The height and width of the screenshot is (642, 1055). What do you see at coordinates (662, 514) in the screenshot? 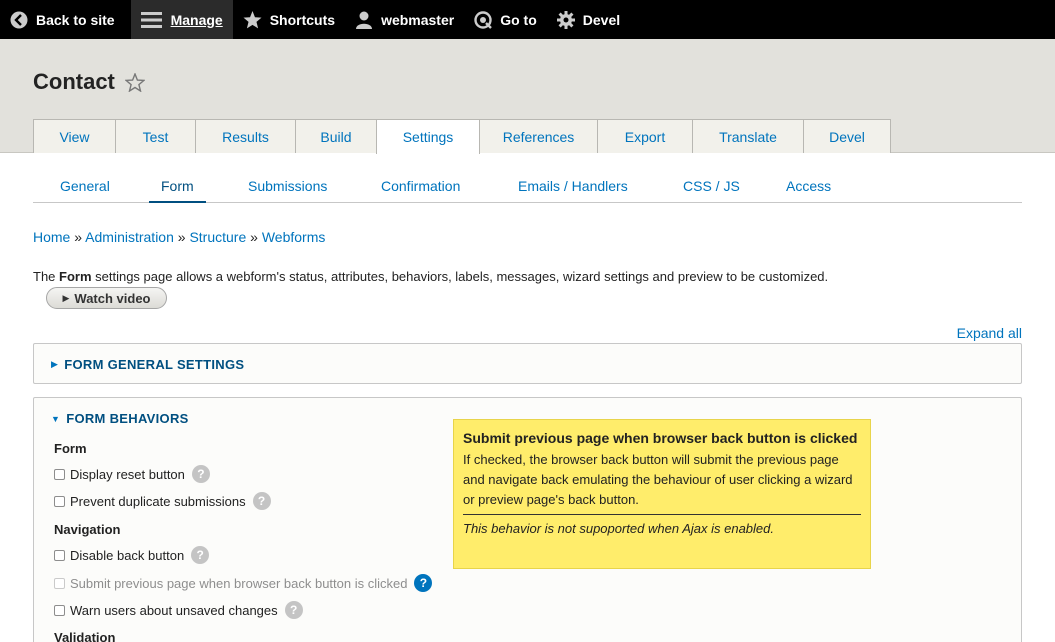
I see `tooltip-divider` at bounding box center [662, 514].